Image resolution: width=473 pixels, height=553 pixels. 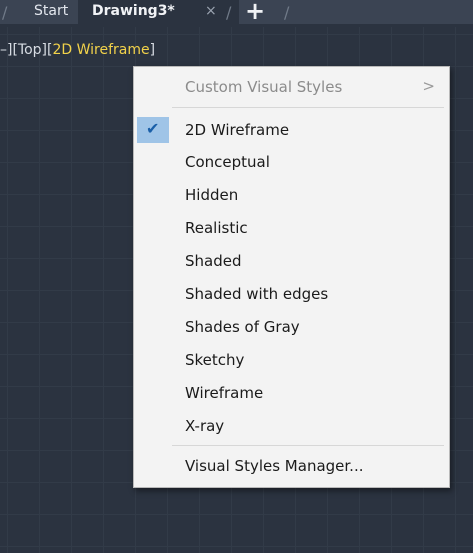 I want to click on menu-item-label: Shaded with edges, so click(x=257, y=294).